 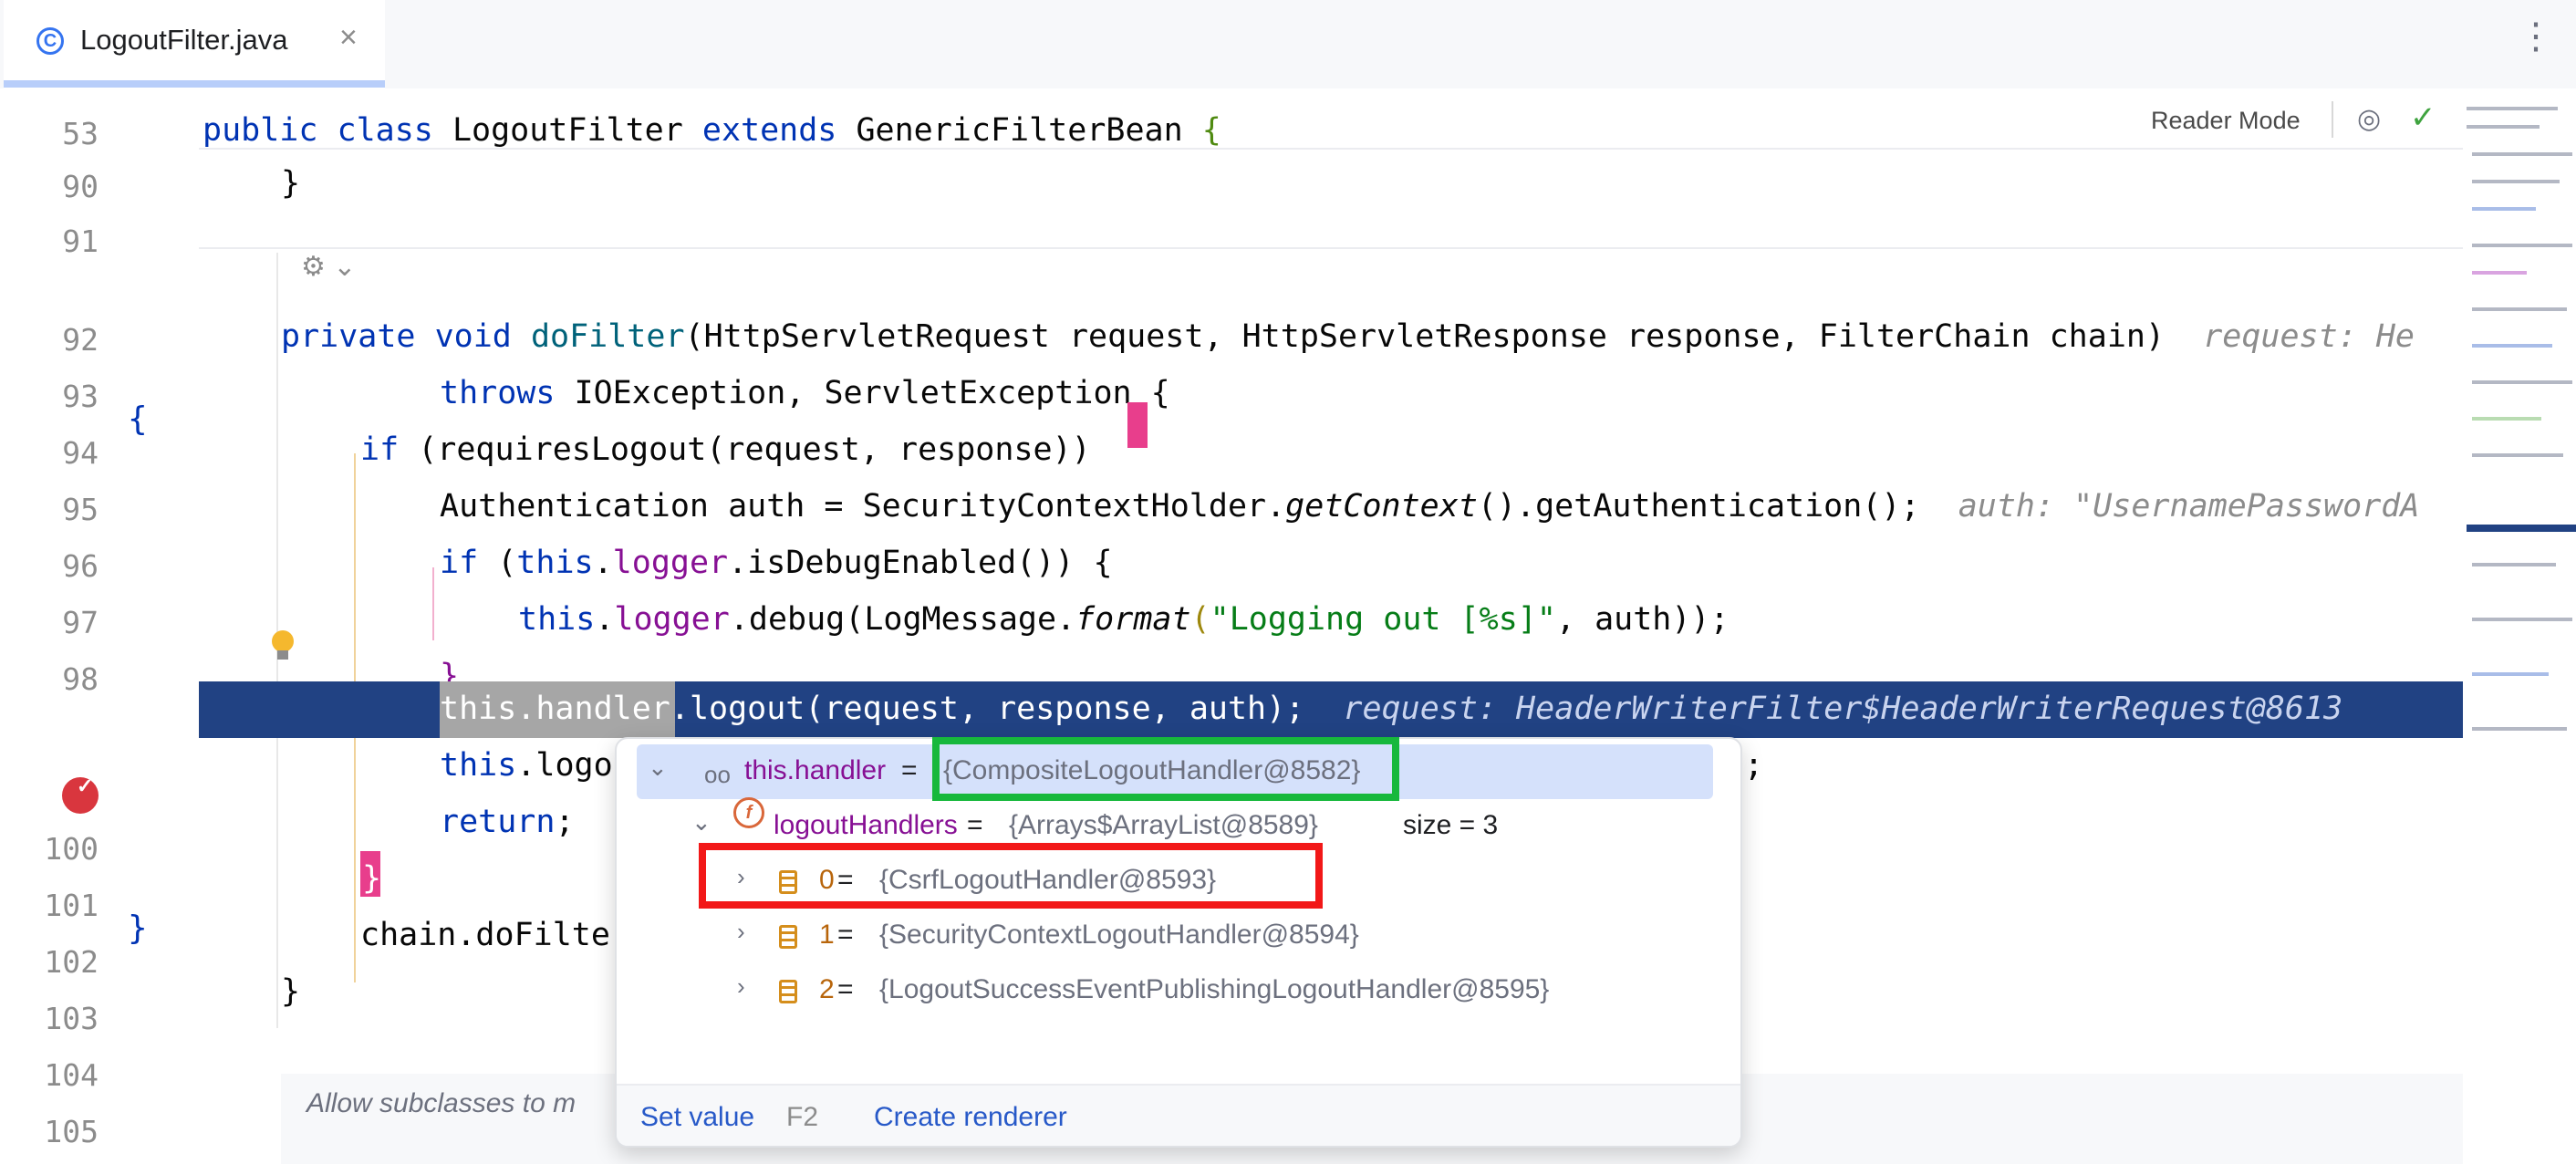 I want to click on field-icon: f, so click(x=748, y=813).